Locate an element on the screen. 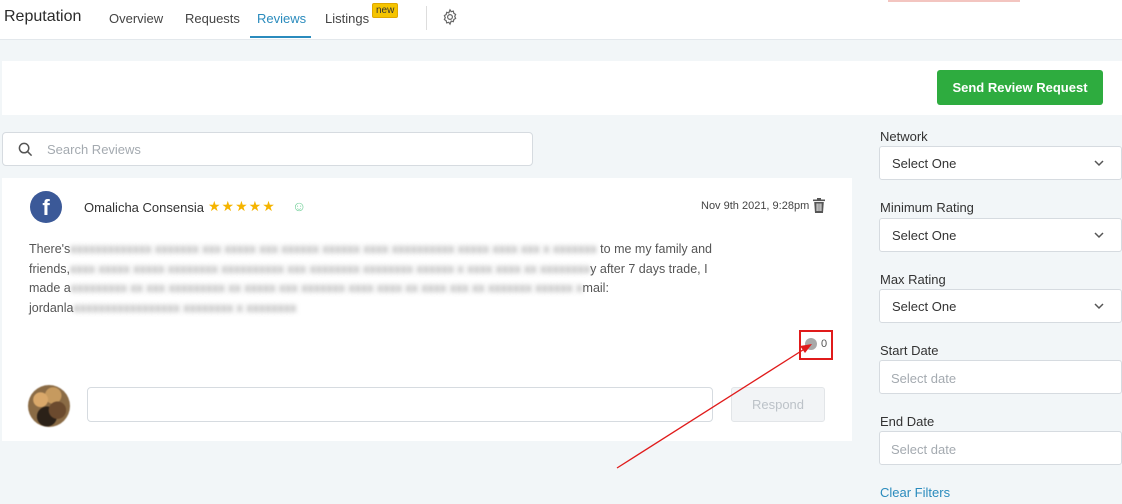 The image size is (1122, 504). end-date-input is located at coordinates (1001, 449).